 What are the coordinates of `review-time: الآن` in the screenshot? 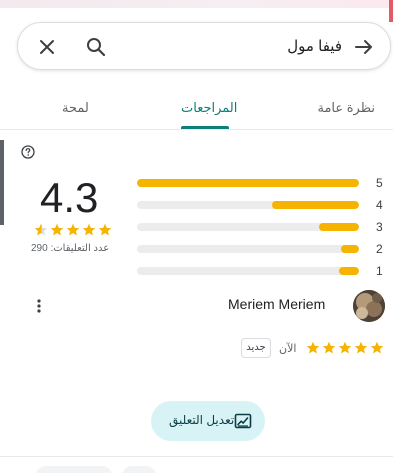 It's located at (288, 349).